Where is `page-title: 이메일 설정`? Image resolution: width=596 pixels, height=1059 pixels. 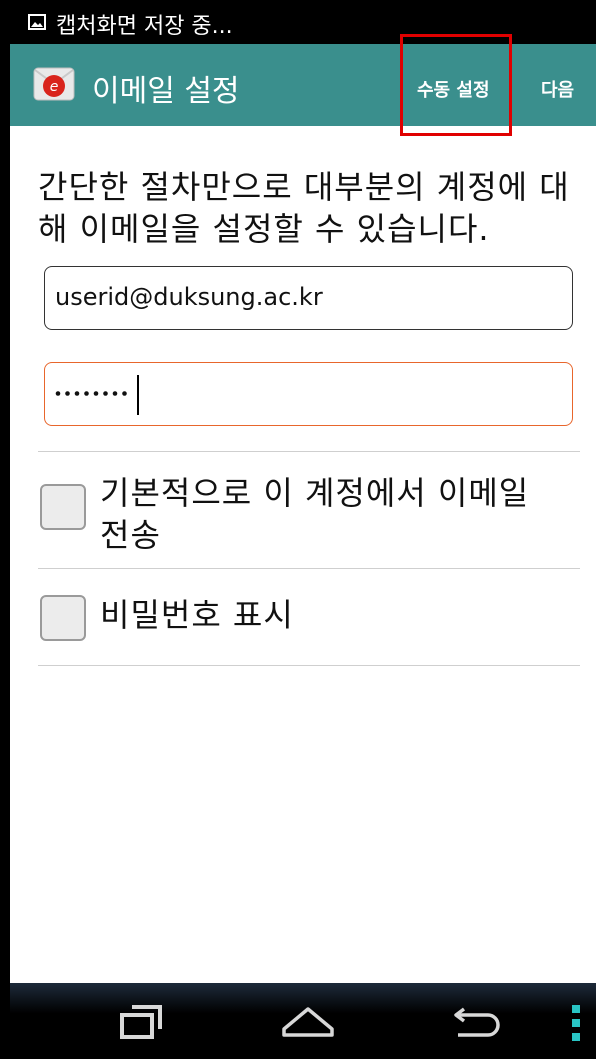 page-title: 이메일 설정 is located at coordinates (166, 91).